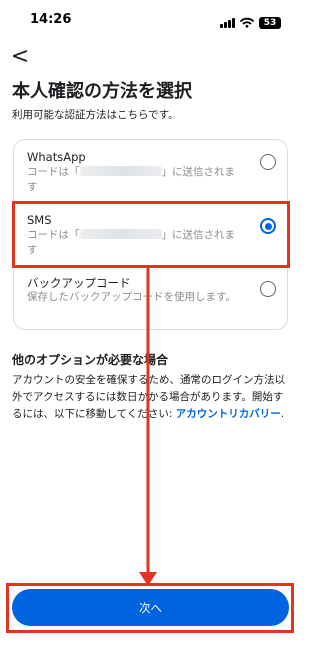 This screenshot has height=651, width=320. What do you see at coordinates (228, 414) in the screenshot?
I see `account-recovery-link: アカウントリカバリー` at bounding box center [228, 414].